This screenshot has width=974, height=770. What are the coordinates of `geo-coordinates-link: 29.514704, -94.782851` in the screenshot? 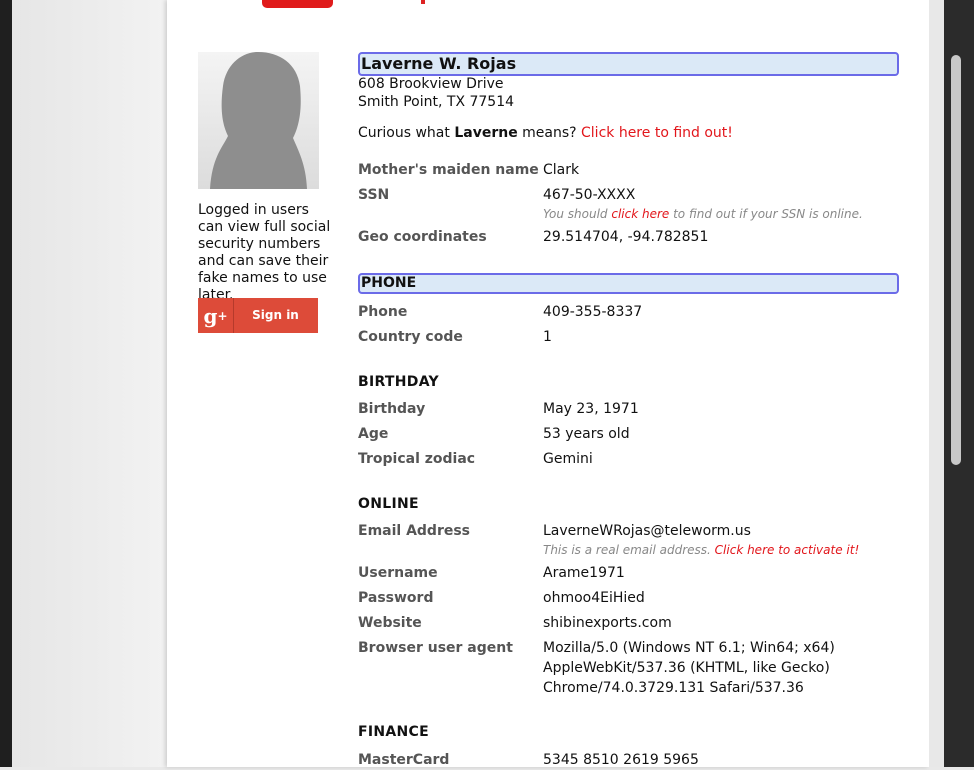 It's located at (625, 237).